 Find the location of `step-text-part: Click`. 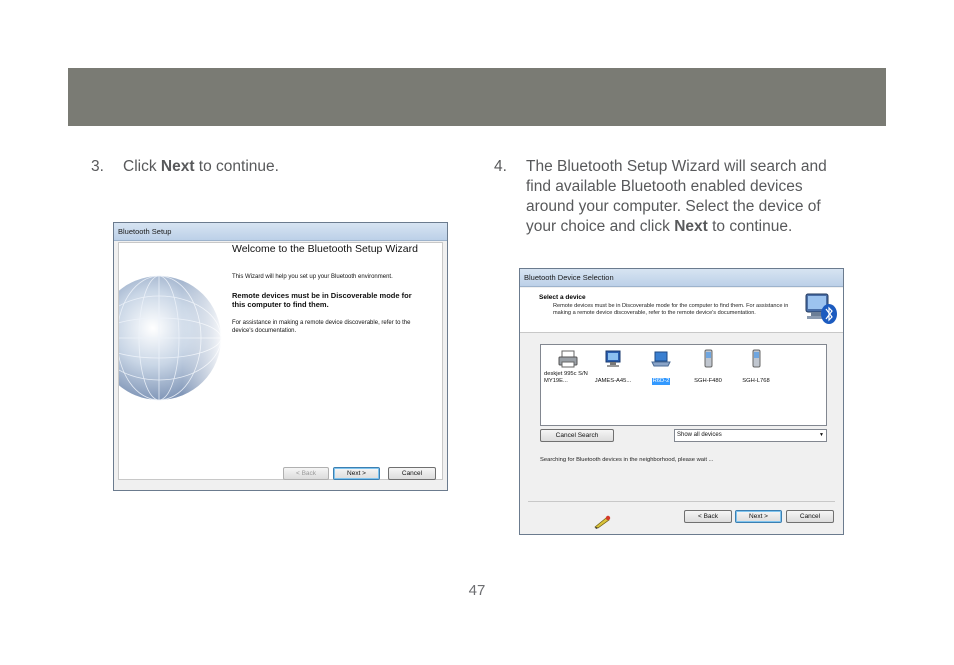

step-text-part: Click is located at coordinates (142, 166).